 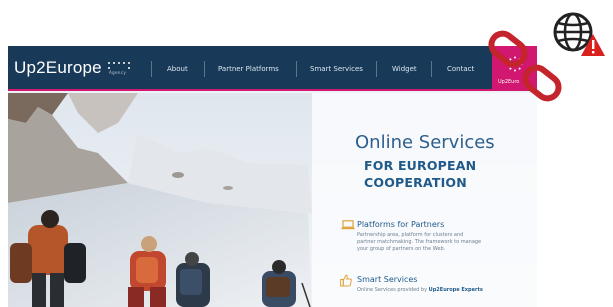 I want to click on hero-title: Online Services, so click(x=425, y=142).